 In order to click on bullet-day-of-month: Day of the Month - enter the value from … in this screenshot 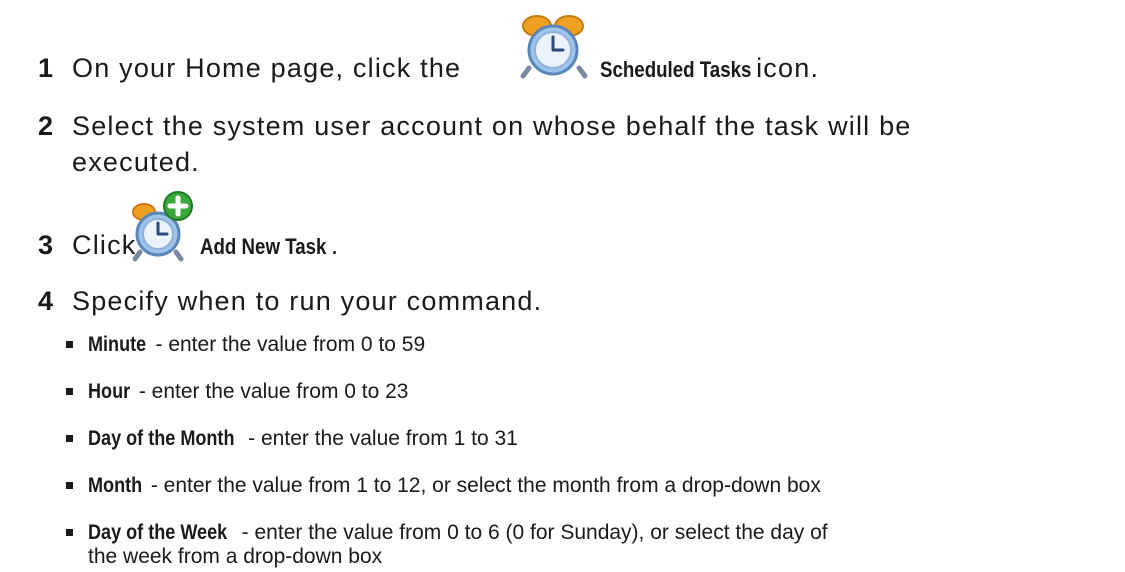, I will do `click(292, 439)`.